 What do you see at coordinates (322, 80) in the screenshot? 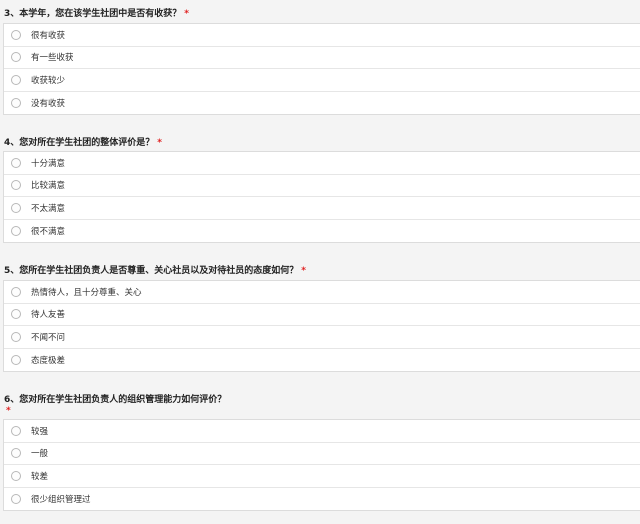
I see `option-radio: 收获较少` at bounding box center [322, 80].